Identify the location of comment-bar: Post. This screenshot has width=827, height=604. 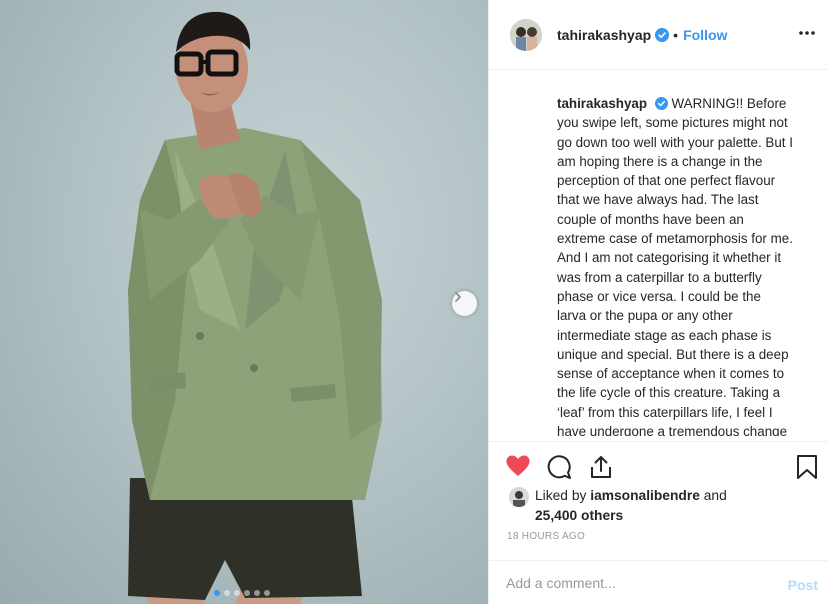
(658, 582).